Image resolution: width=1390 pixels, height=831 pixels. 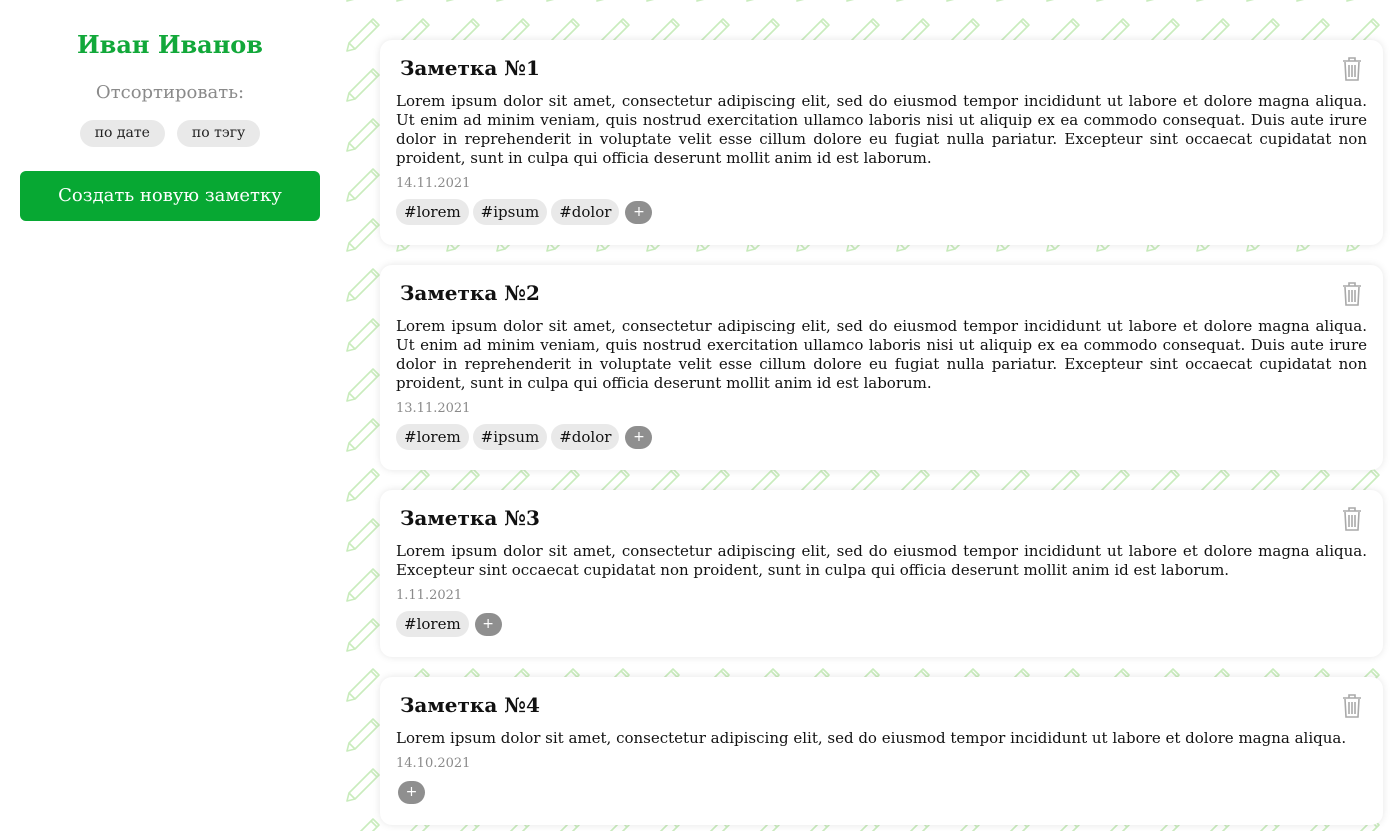 I want to click on note-title: Заметка №2, so click(x=470, y=293).